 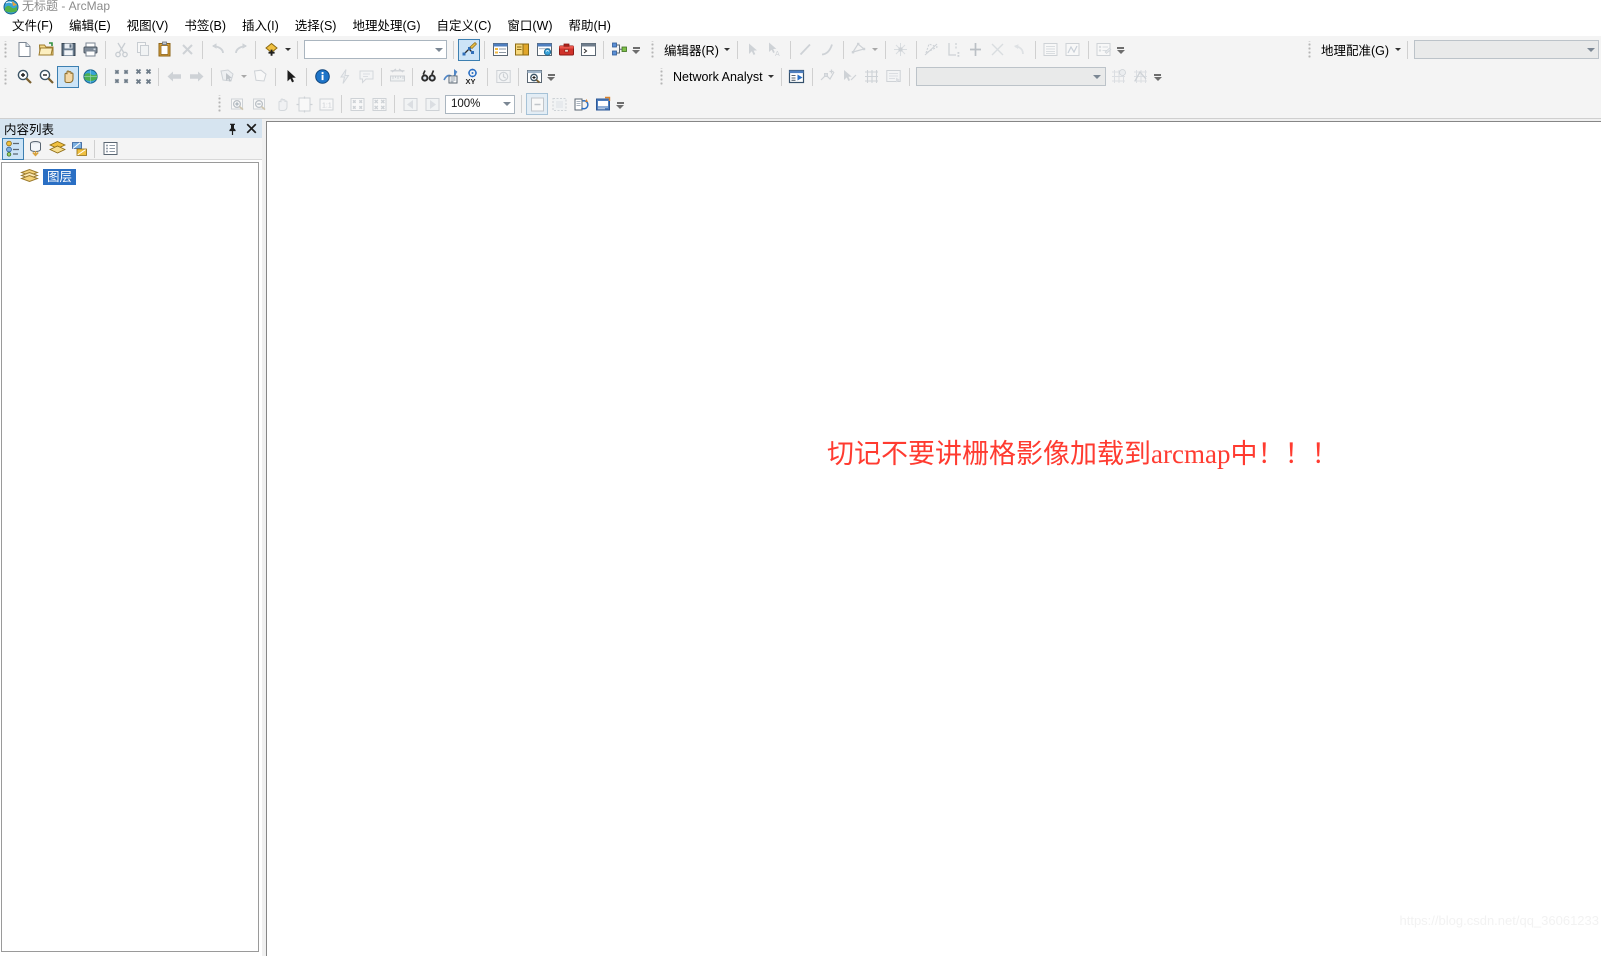 What do you see at coordinates (322, 77) in the screenshot?
I see `identify-button` at bounding box center [322, 77].